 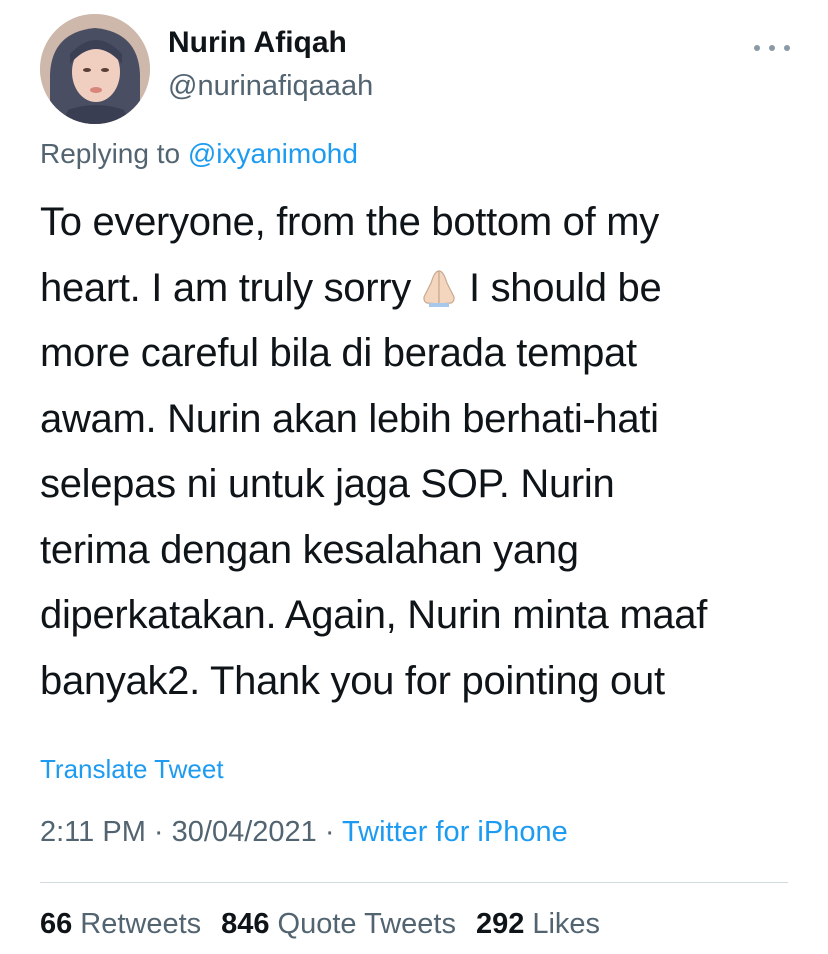 I want to click on tweet-line: awam. Nurin akan lebih berhati-hati, so click(x=349, y=418).